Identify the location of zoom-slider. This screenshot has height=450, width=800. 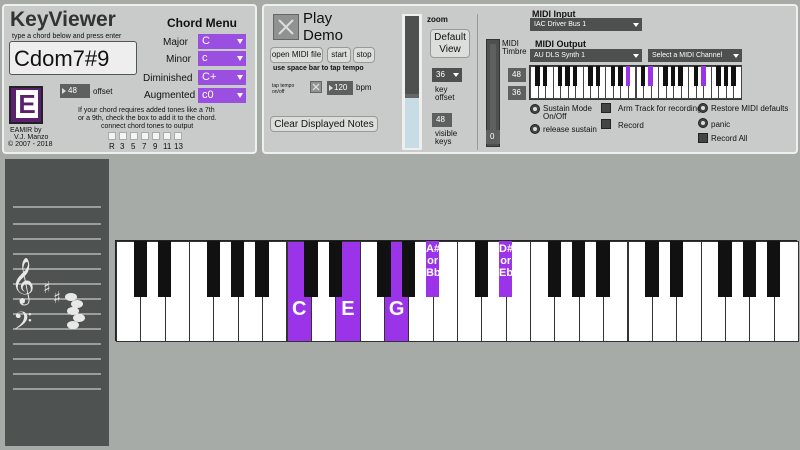
(412, 82).